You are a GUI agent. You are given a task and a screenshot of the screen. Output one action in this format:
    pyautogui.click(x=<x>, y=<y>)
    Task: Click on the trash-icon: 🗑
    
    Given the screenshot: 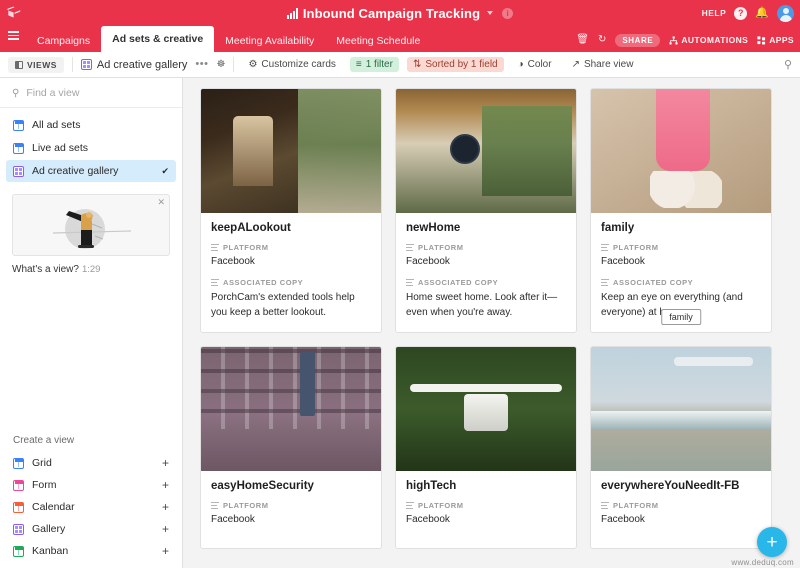 What is the action you would take?
    pyautogui.click(x=582, y=40)
    